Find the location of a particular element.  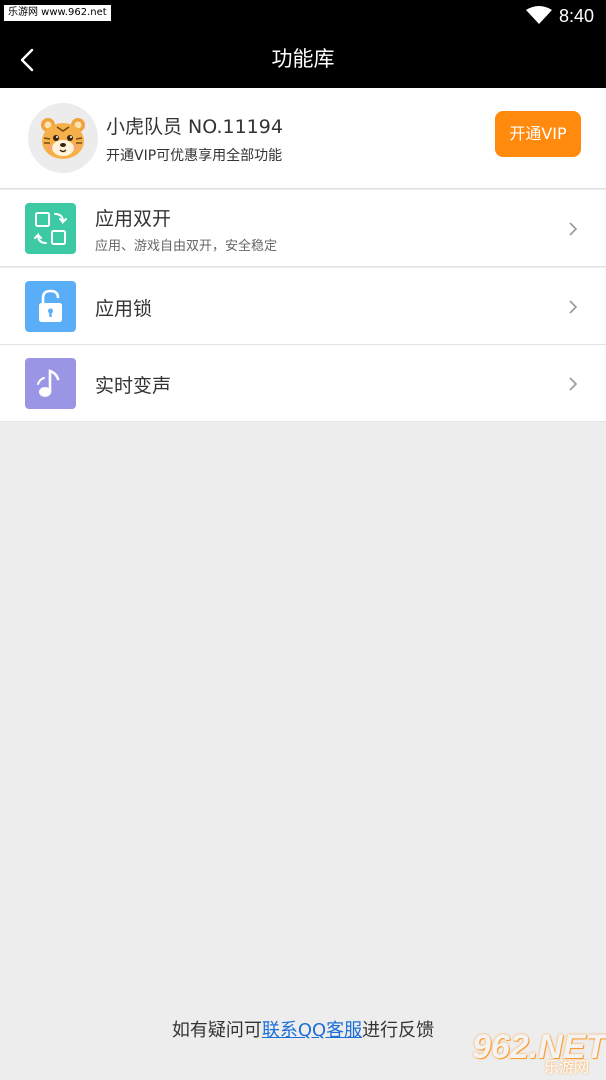

app-bar: 功能库 is located at coordinates (303, 59).